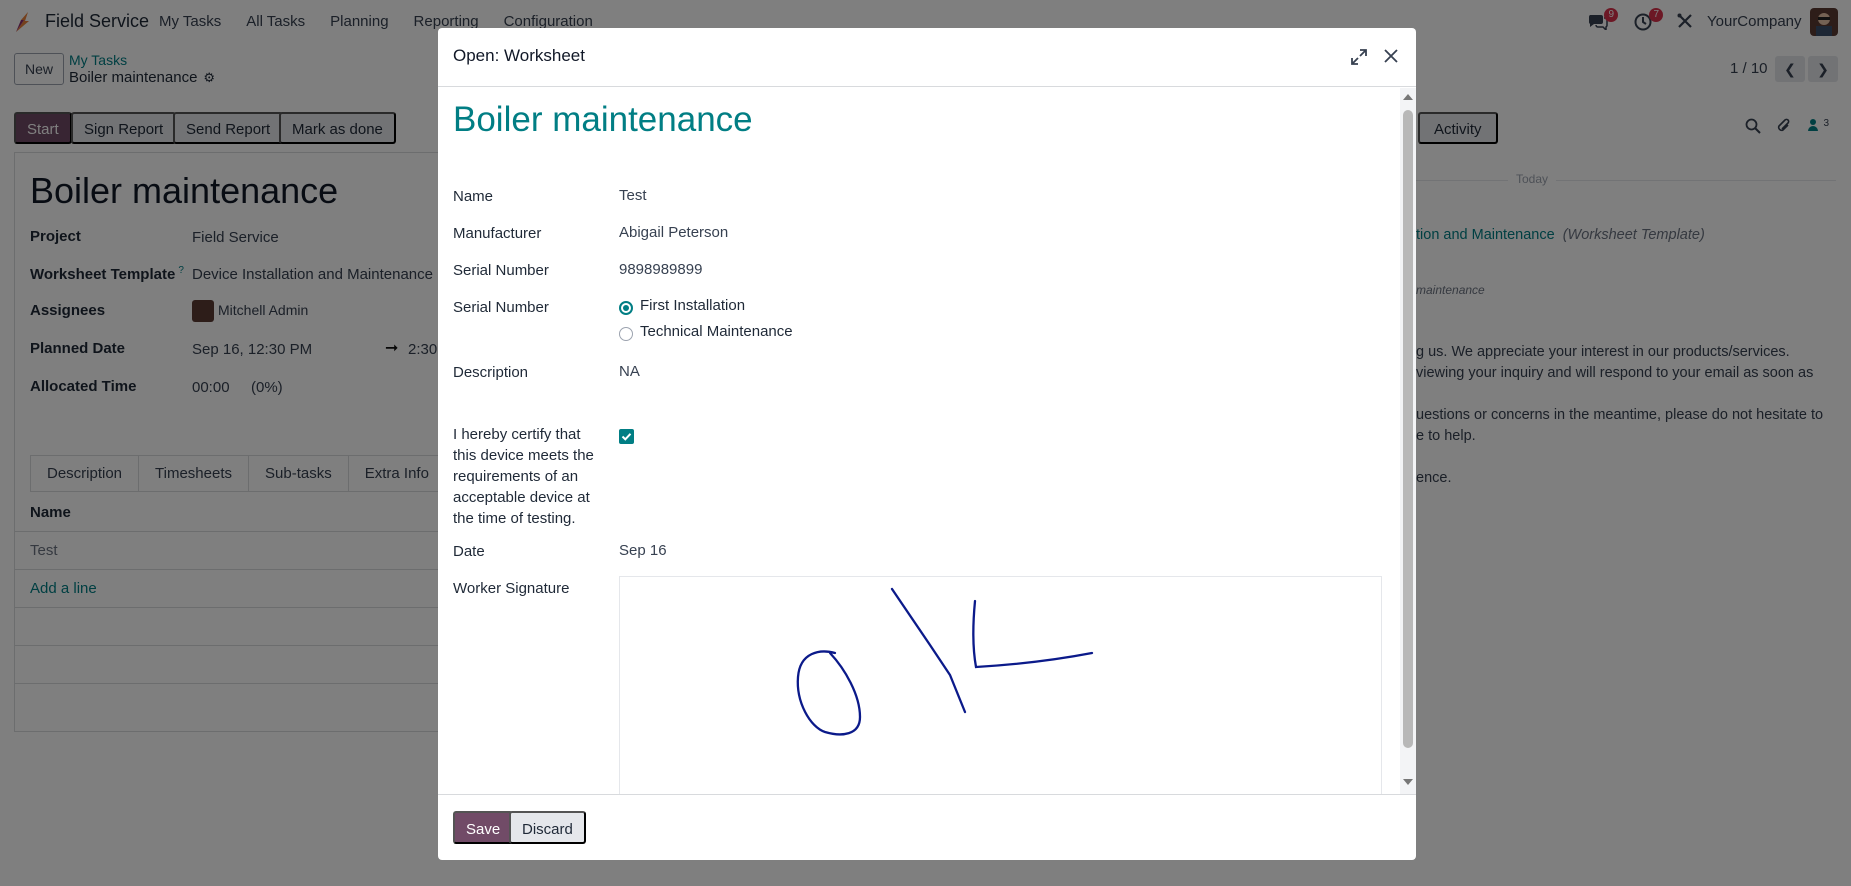 The height and width of the screenshot is (886, 1851). Describe the element at coordinates (547, 827) in the screenshot. I see `discard-button: Discard` at that location.